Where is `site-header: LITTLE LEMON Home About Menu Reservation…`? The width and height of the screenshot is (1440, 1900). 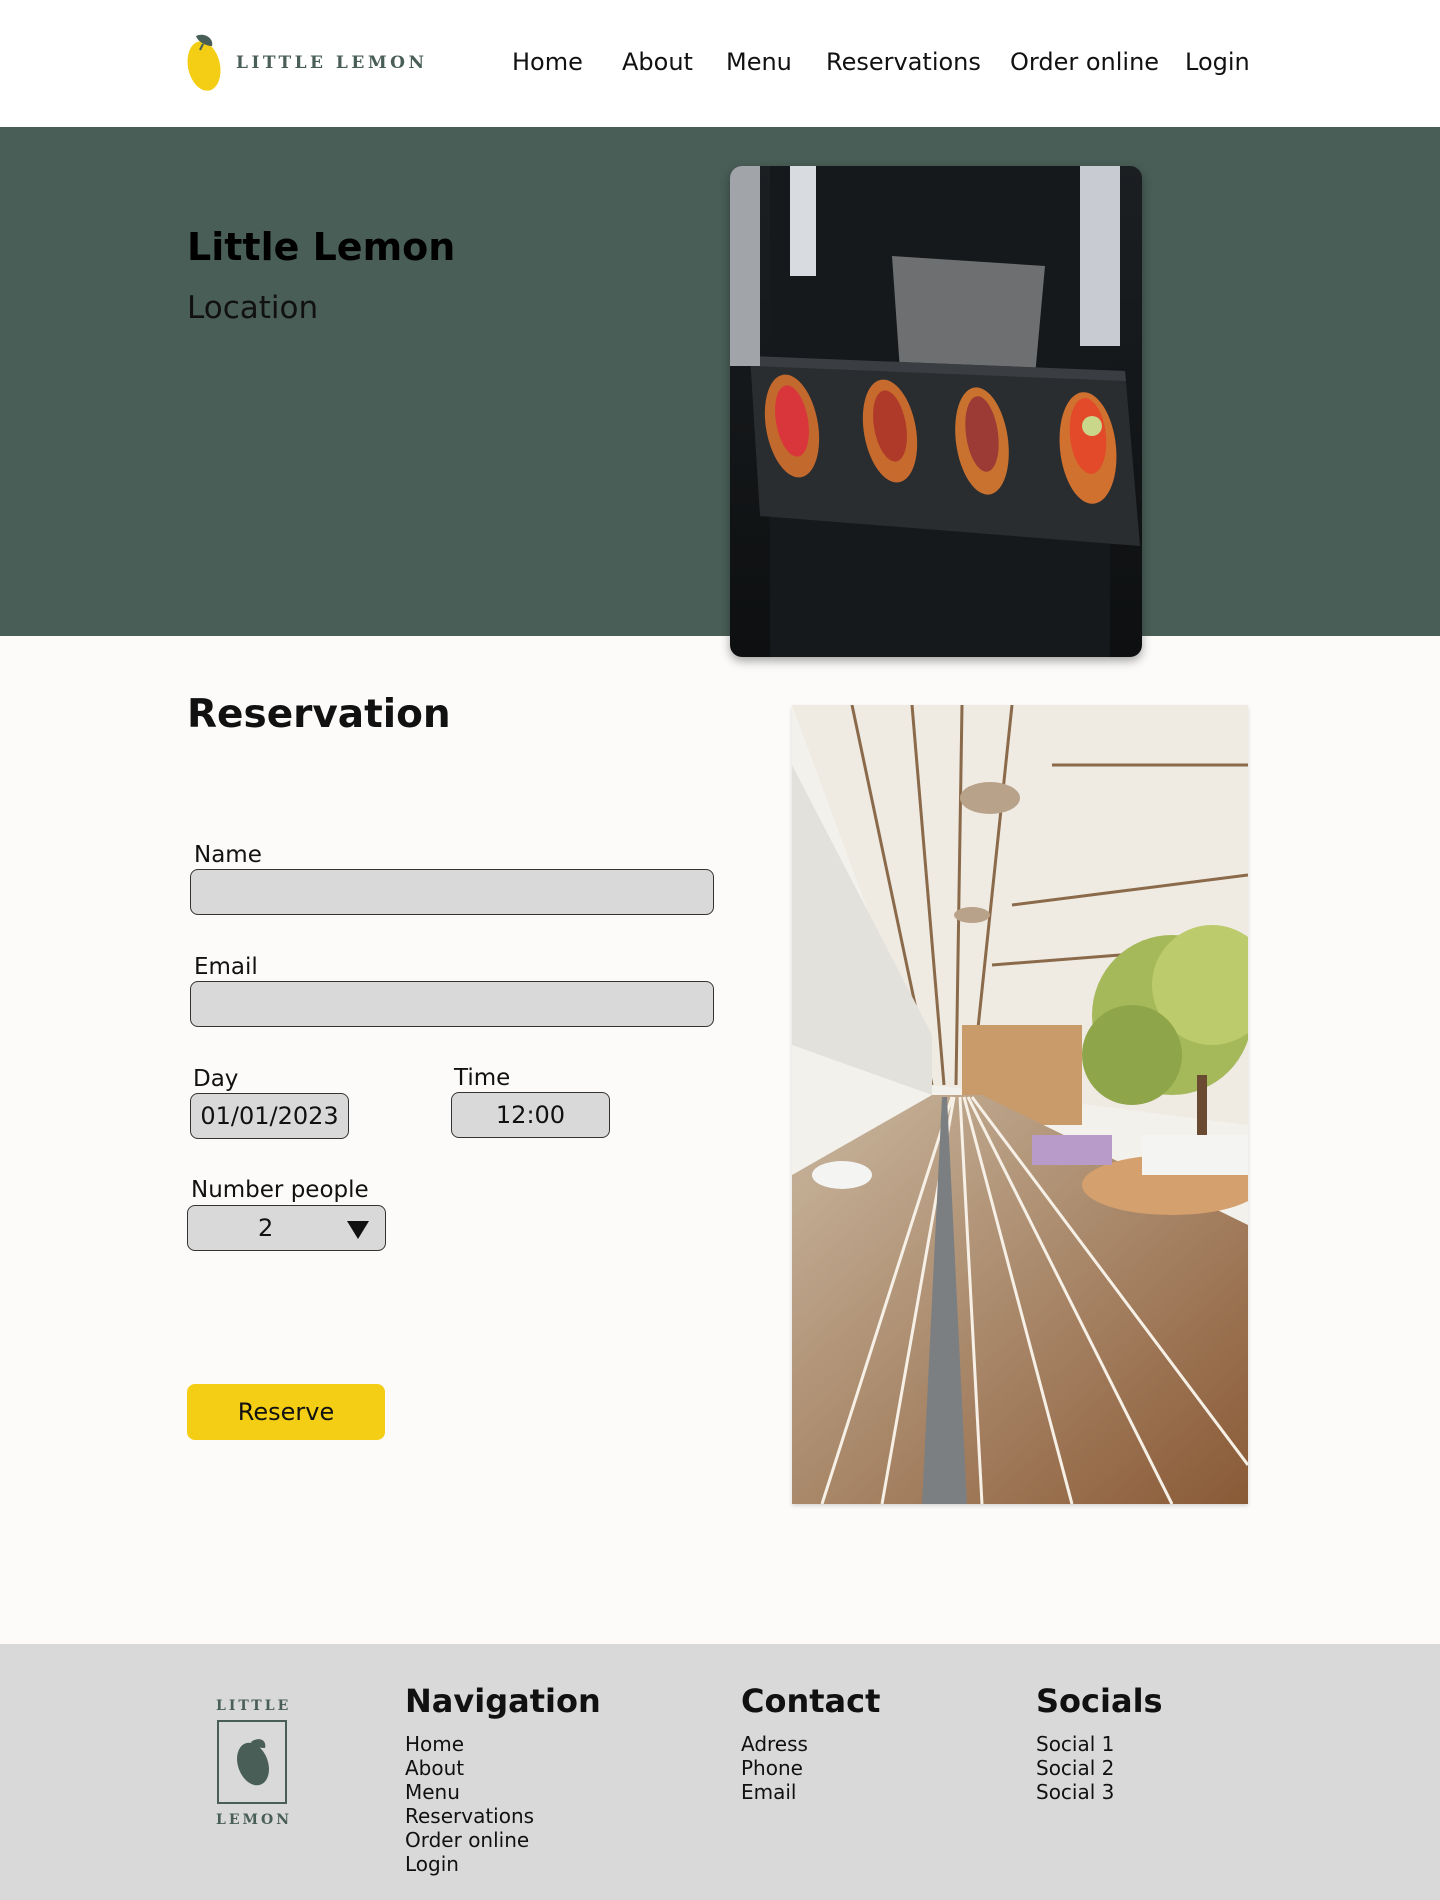
site-header: LITTLE LEMON Home About Menu Reservation… is located at coordinates (720, 63).